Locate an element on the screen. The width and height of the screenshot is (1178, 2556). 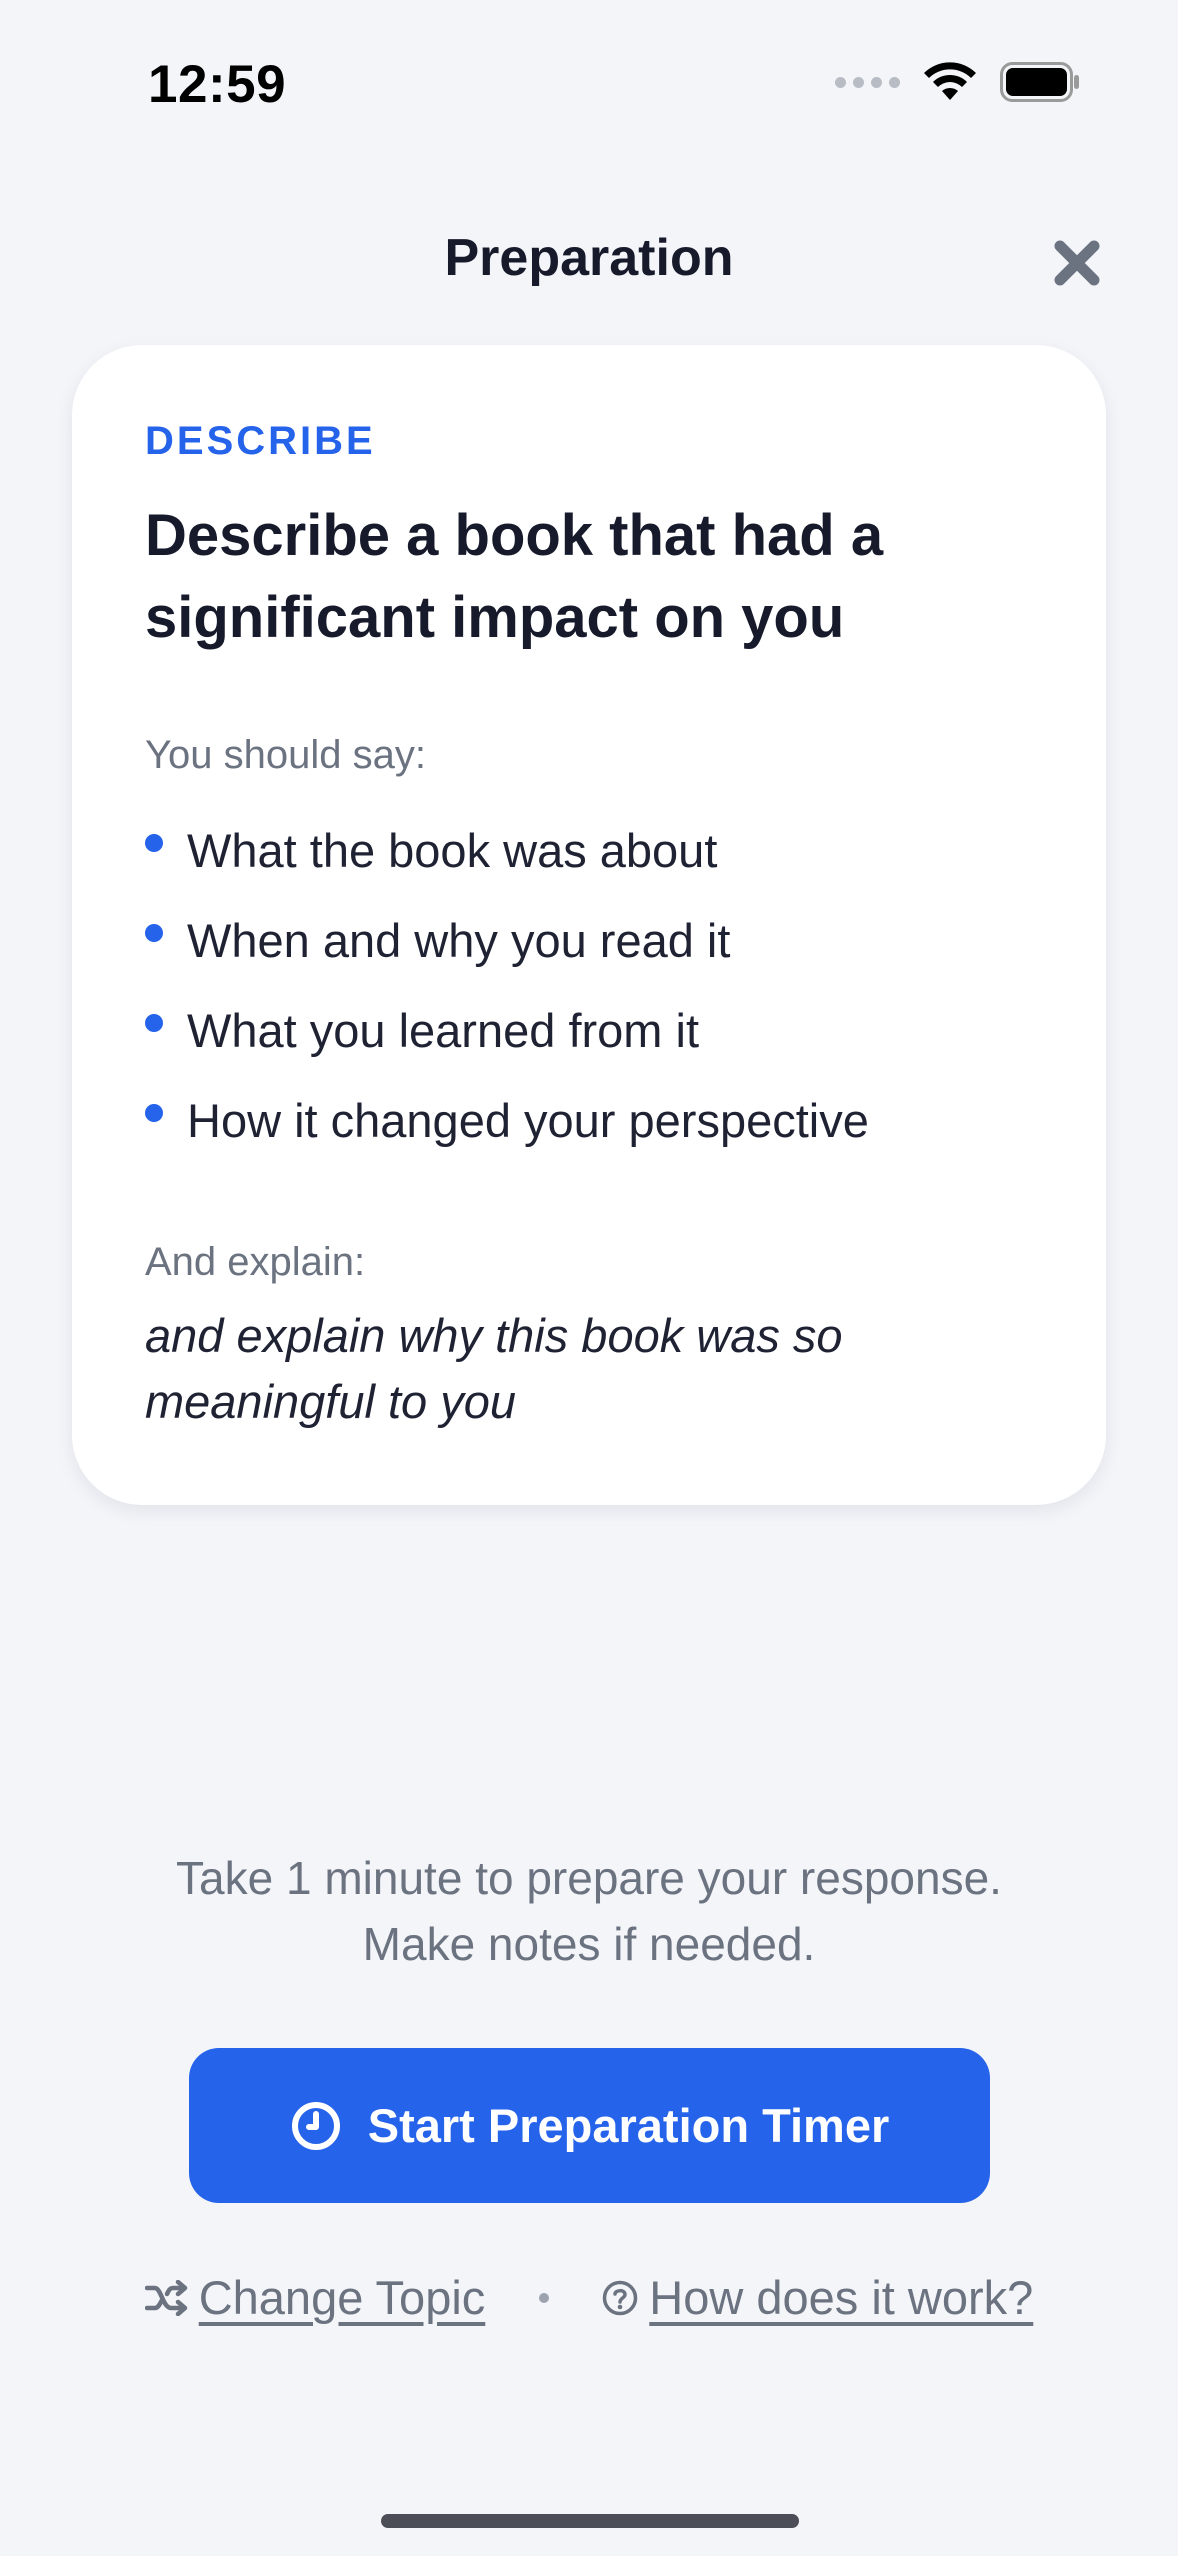
close-x-icon is located at coordinates (1077, 263).